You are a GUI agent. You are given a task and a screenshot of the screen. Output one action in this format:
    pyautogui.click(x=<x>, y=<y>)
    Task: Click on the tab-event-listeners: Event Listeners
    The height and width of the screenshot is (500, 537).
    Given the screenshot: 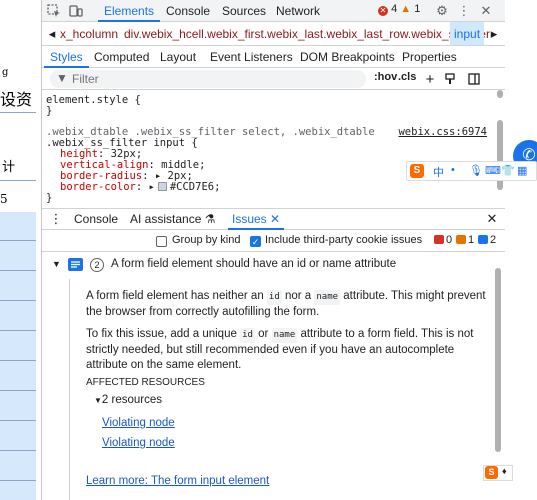 What is the action you would take?
    pyautogui.click(x=251, y=57)
    